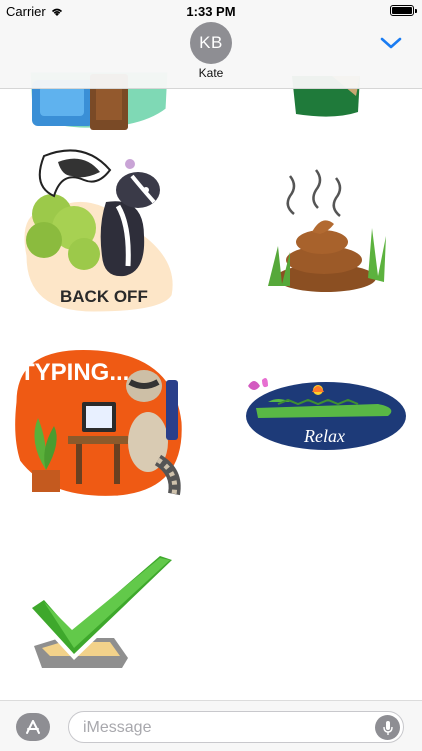 The image size is (422, 751). Describe the element at coordinates (104, 296) in the screenshot. I see `back-off-text: BACK OFF` at that location.